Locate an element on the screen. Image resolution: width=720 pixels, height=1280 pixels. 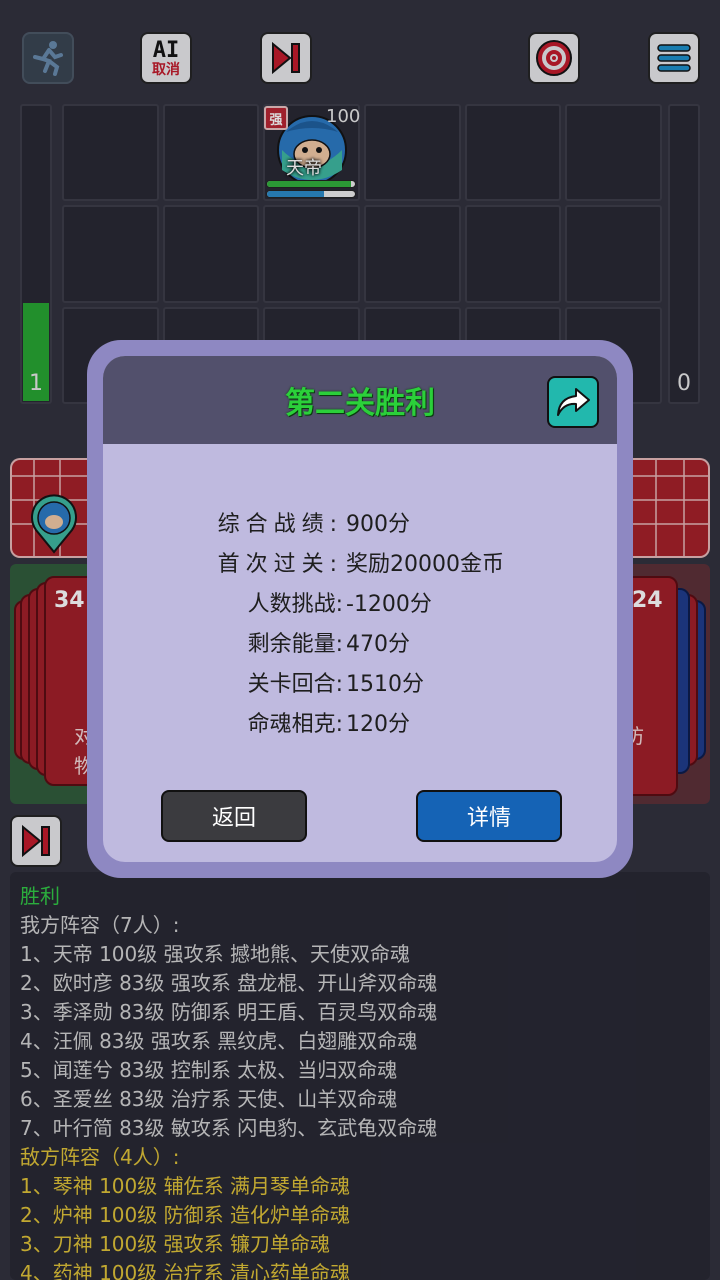
stat-row: 综合战绩: 900分 is located at coordinates (360, 526).